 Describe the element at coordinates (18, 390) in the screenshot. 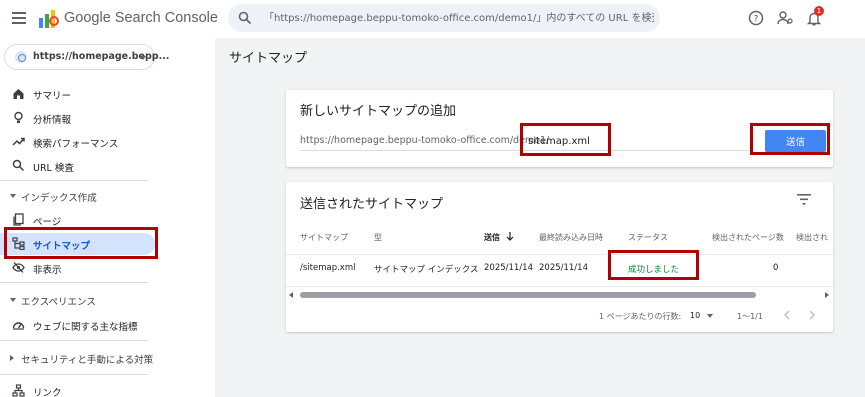

I see `links-icon` at that location.